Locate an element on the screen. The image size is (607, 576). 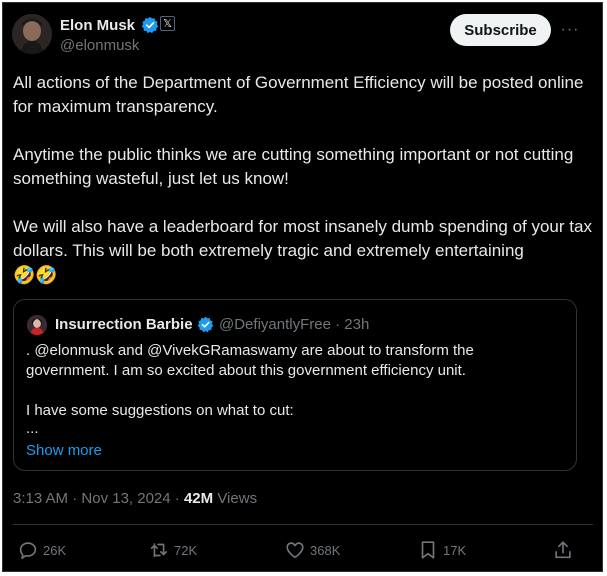
heart-icon is located at coordinates (295, 550).